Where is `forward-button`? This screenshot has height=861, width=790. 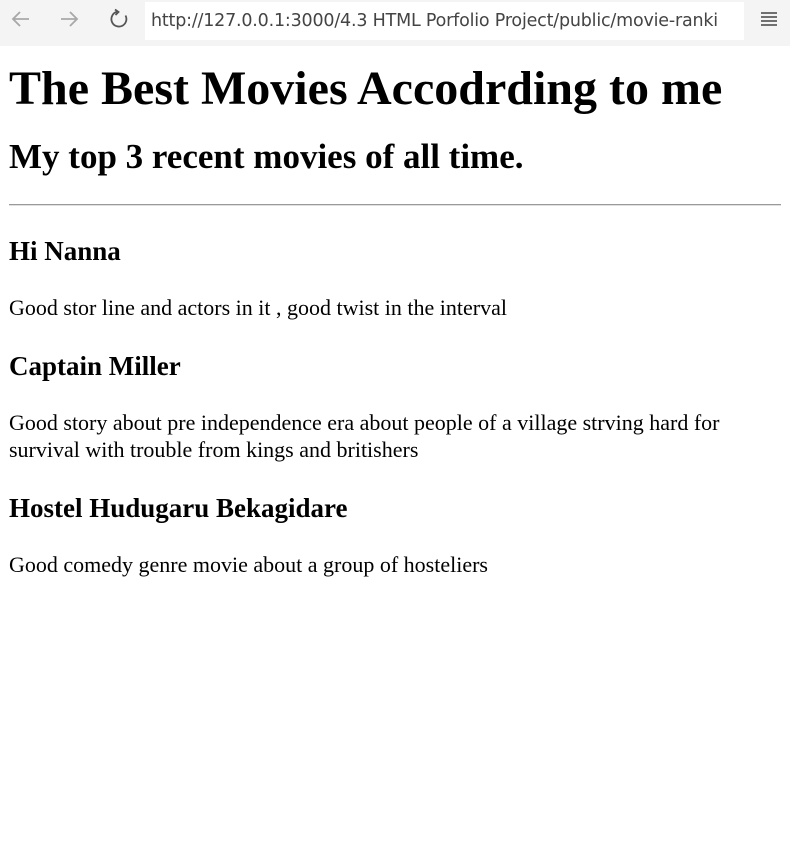
forward-button is located at coordinates (69, 21).